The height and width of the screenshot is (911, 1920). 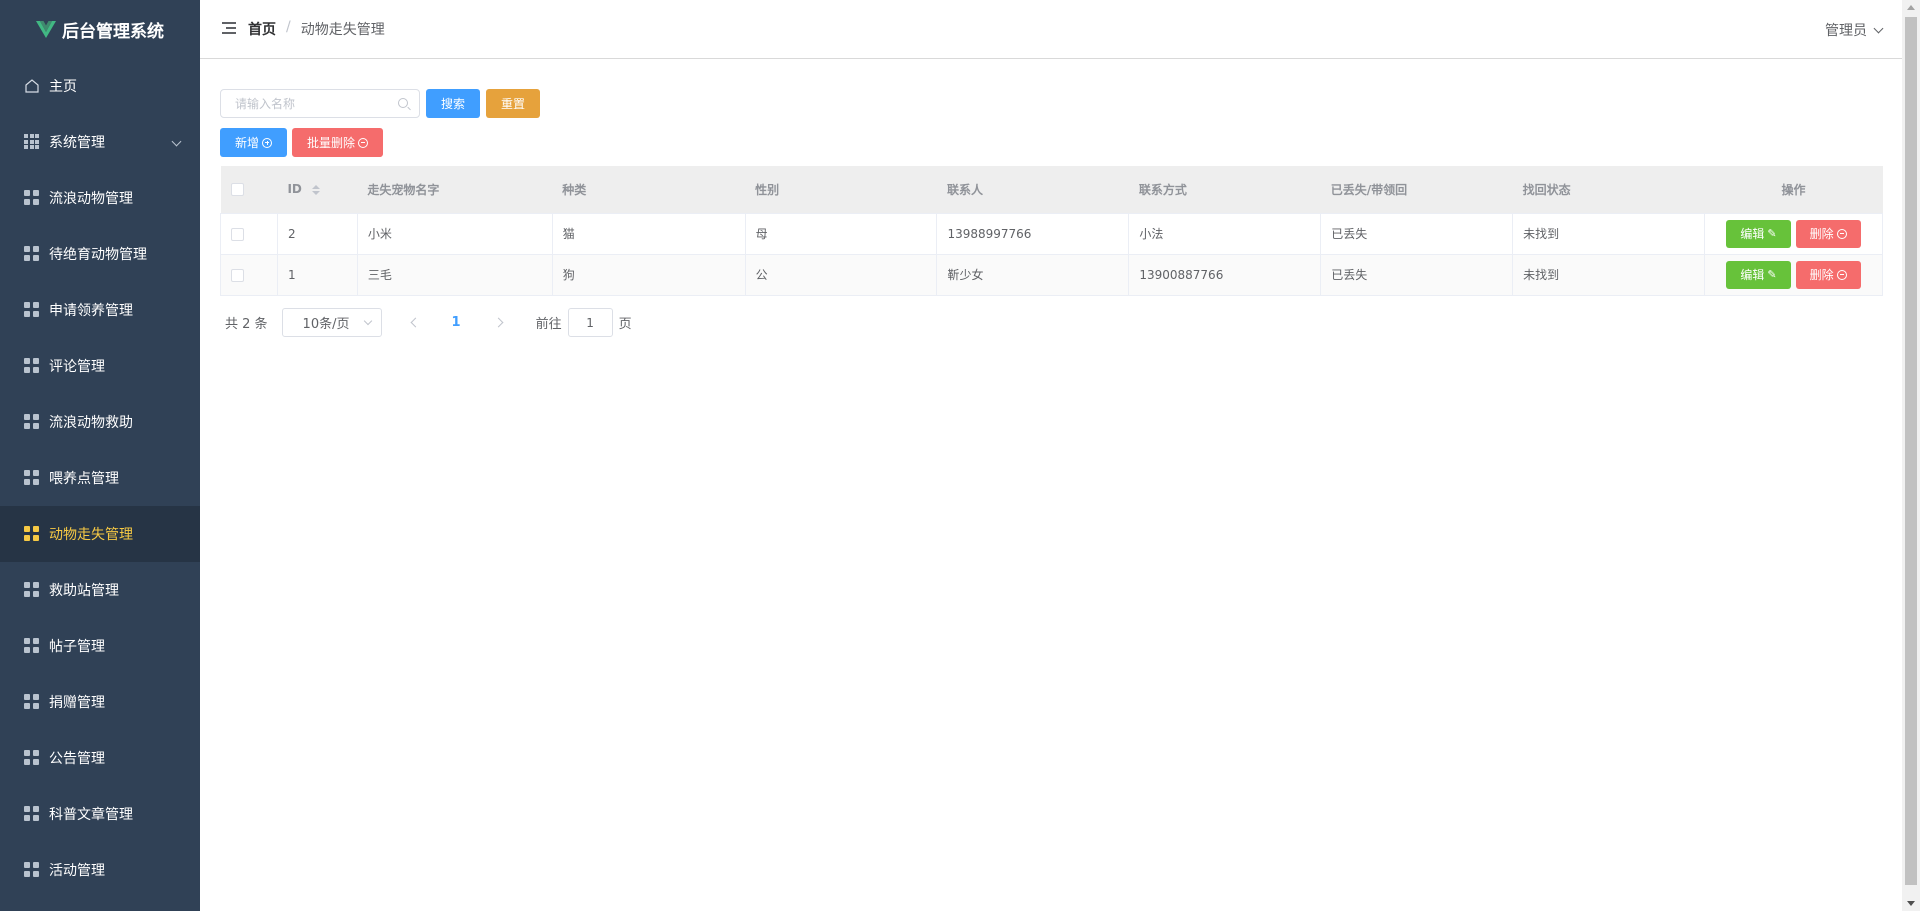 What do you see at coordinates (91, 535) in the screenshot?
I see `sidebar-item-label: 动物走失管理` at bounding box center [91, 535].